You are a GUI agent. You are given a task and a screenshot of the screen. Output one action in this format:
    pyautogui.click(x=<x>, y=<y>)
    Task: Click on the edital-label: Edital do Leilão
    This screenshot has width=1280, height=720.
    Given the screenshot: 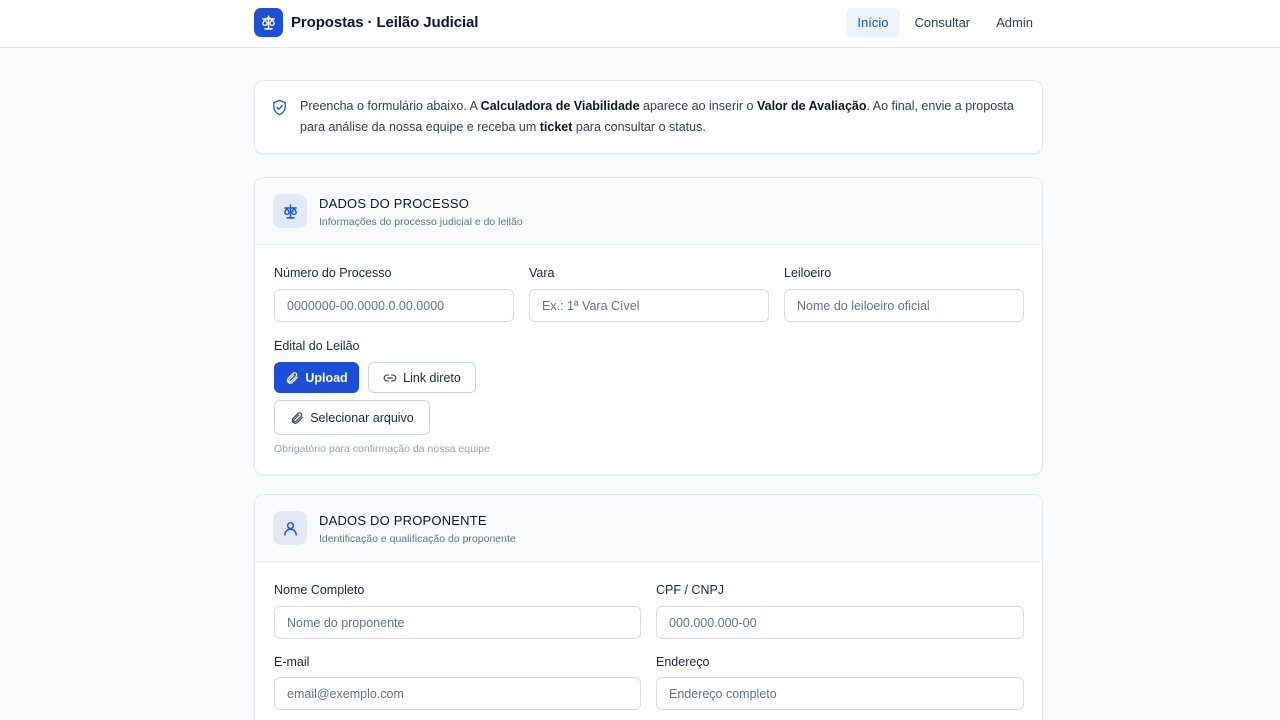 What is the action you would take?
    pyautogui.click(x=317, y=346)
    